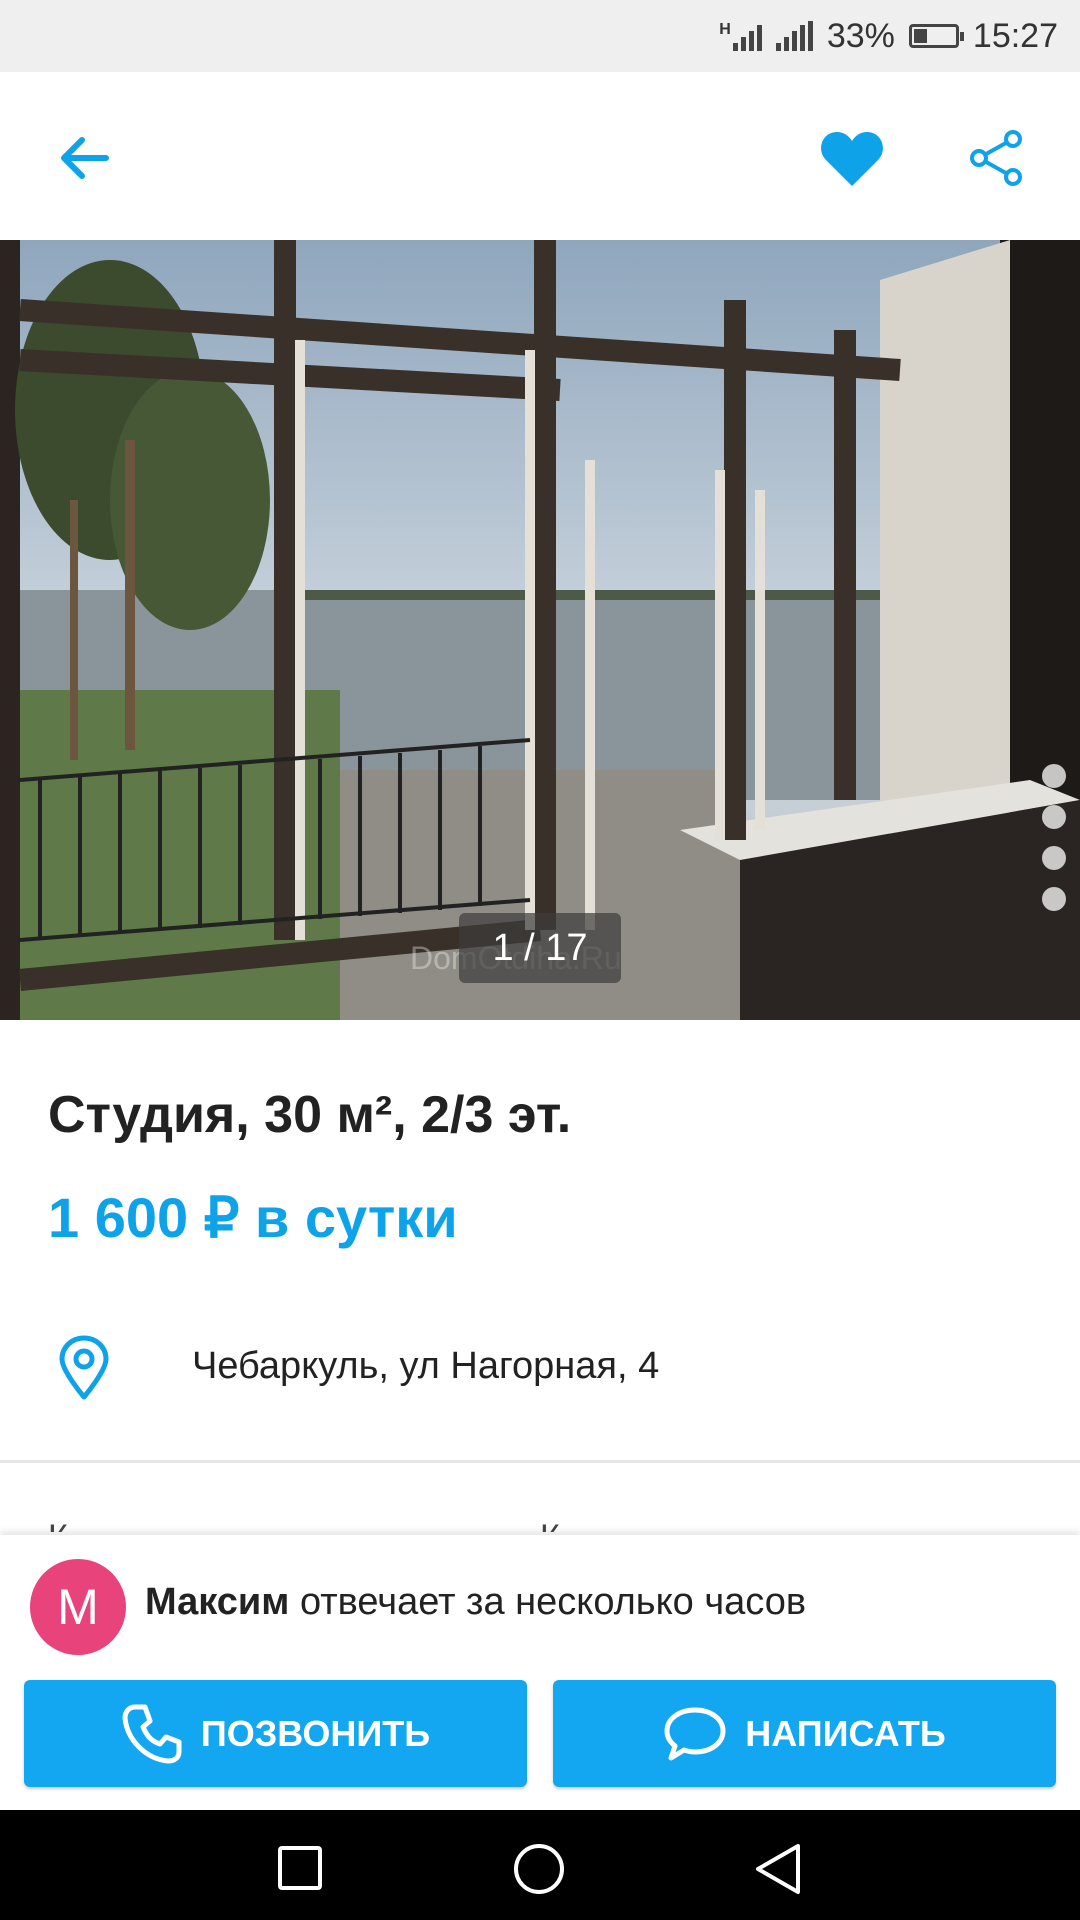  I want to click on network-h-icon: H, so click(740, 36).